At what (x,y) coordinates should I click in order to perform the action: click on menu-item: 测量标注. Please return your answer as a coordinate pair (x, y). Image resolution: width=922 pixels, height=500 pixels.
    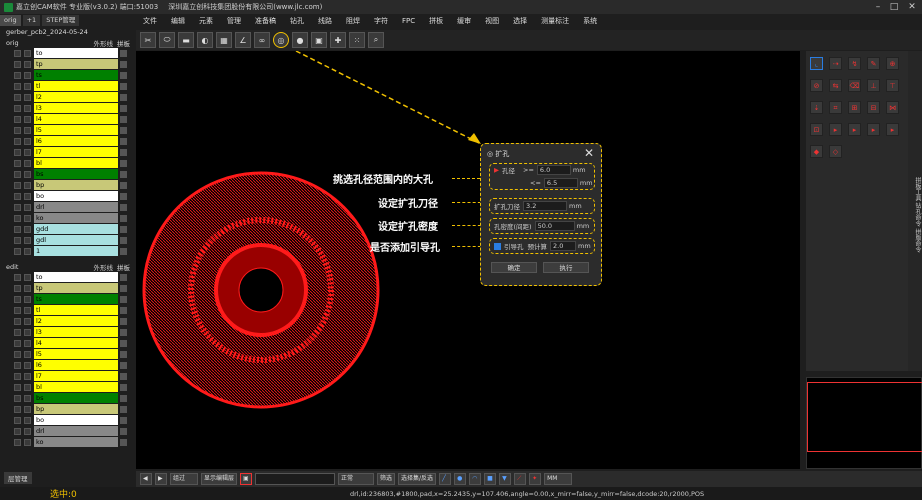
    Looking at the image, I should click on (555, 21).